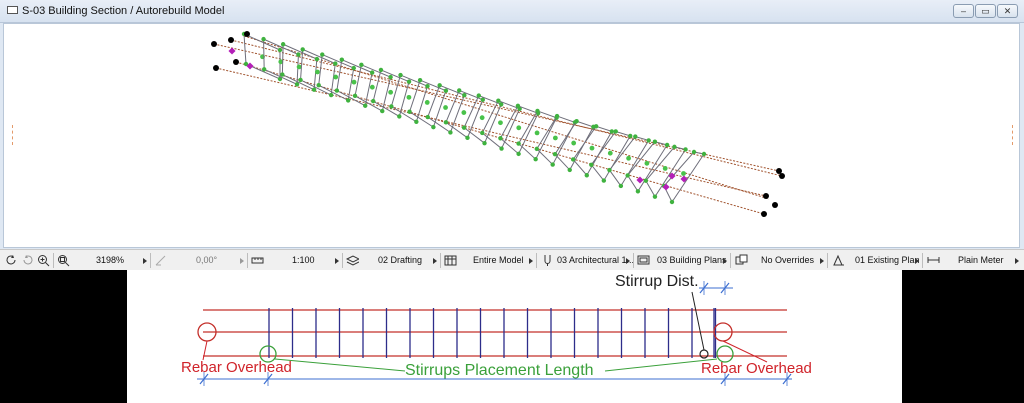 Image resolution: width=1024 pixels, height=403 pixels. Describe the element at coordinates (531, 261) in the screenshot. I see `model-view-dropdown-arrow` at that location.